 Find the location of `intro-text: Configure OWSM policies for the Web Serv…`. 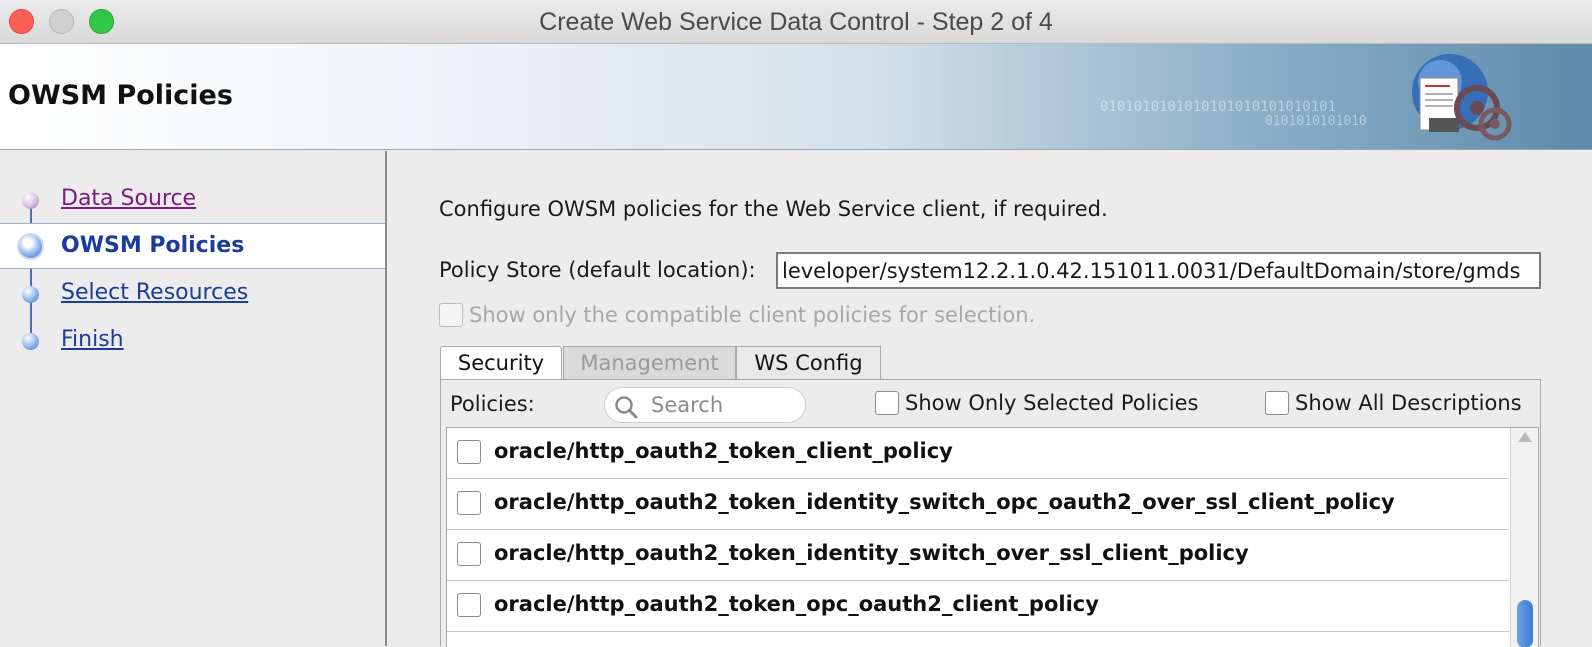

intro-text: Configure OWSM policies for the Web Serv… is located at coordinates (773, 209).